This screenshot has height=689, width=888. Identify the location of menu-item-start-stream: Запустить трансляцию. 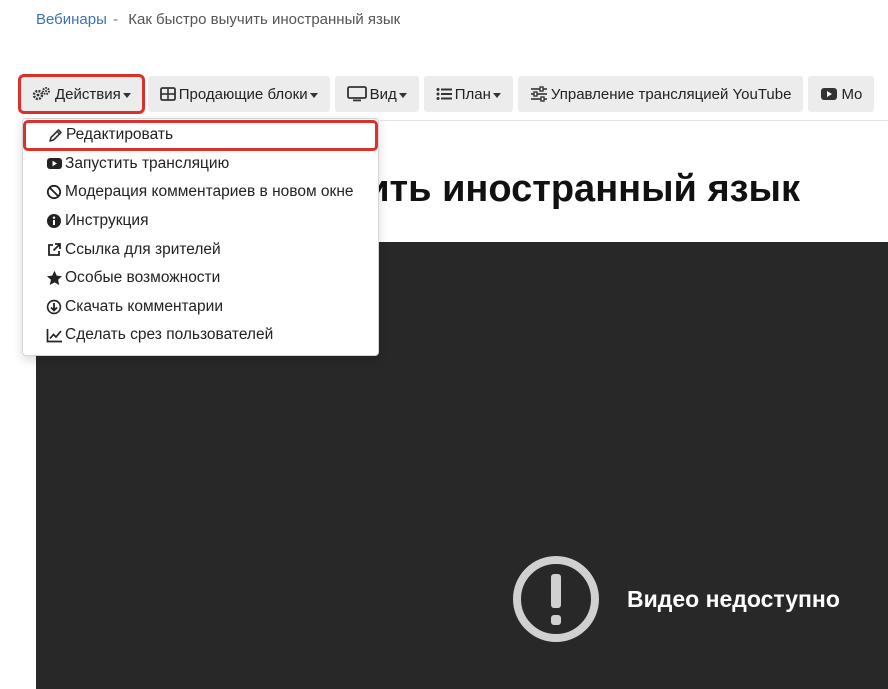
(200, 164).